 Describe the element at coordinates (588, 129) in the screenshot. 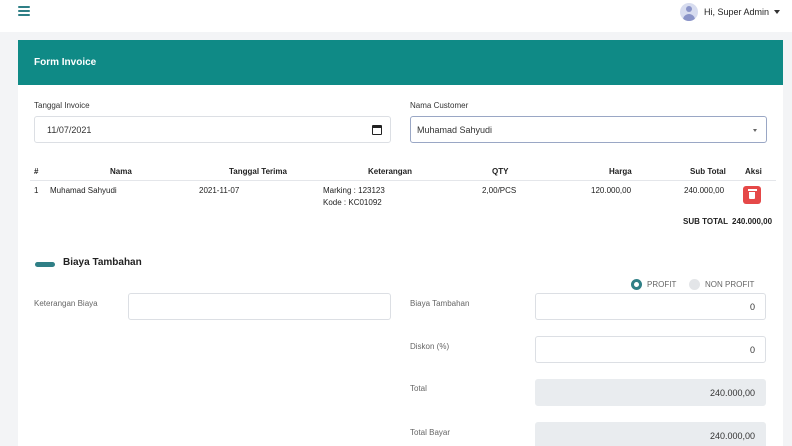

I see `customer-select: Muhamad Sahyudi` at that location.